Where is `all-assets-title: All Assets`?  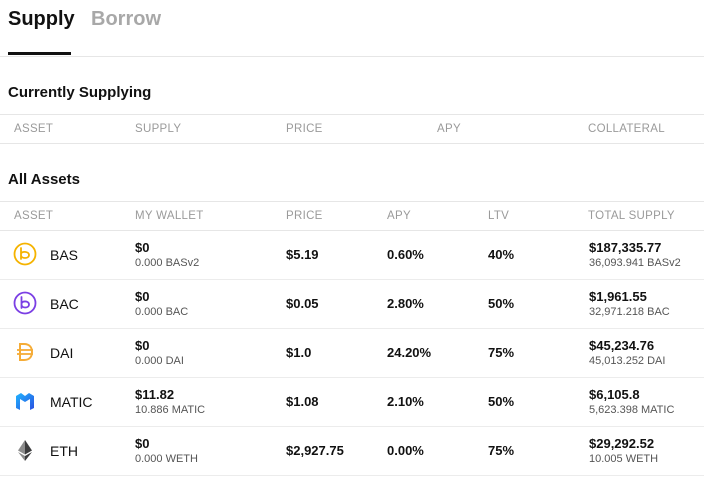 all-assets-title: All Assets is located at coordinates (44, 179).